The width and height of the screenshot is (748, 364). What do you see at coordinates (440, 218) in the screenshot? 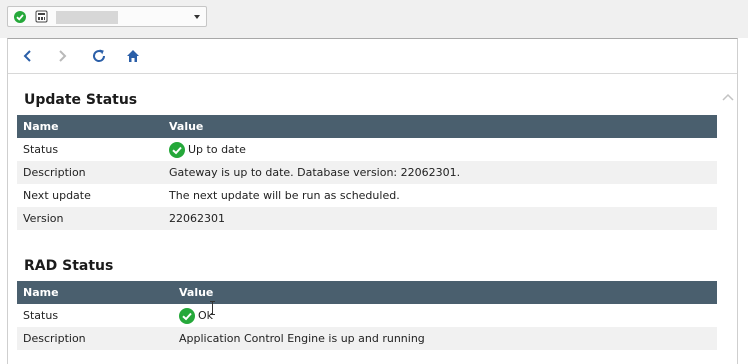
I see `row-value: 22062301` at bounding box center [440, 218].